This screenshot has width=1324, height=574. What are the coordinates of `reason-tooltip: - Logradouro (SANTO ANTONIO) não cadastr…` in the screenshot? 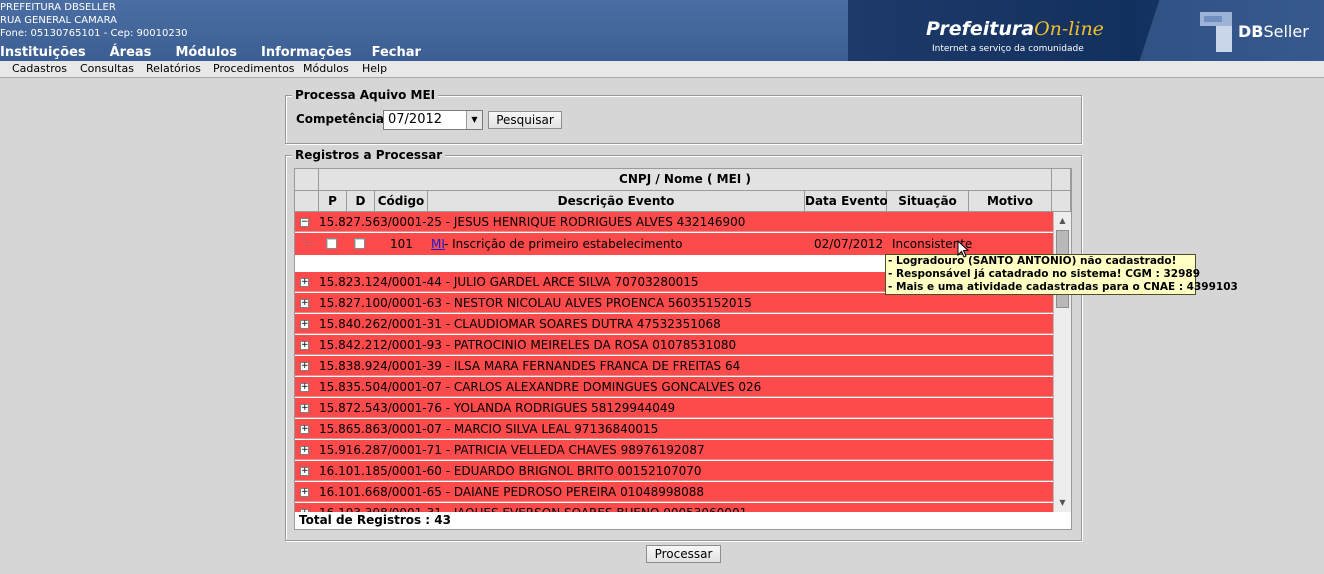 It's located at (1061, 274).